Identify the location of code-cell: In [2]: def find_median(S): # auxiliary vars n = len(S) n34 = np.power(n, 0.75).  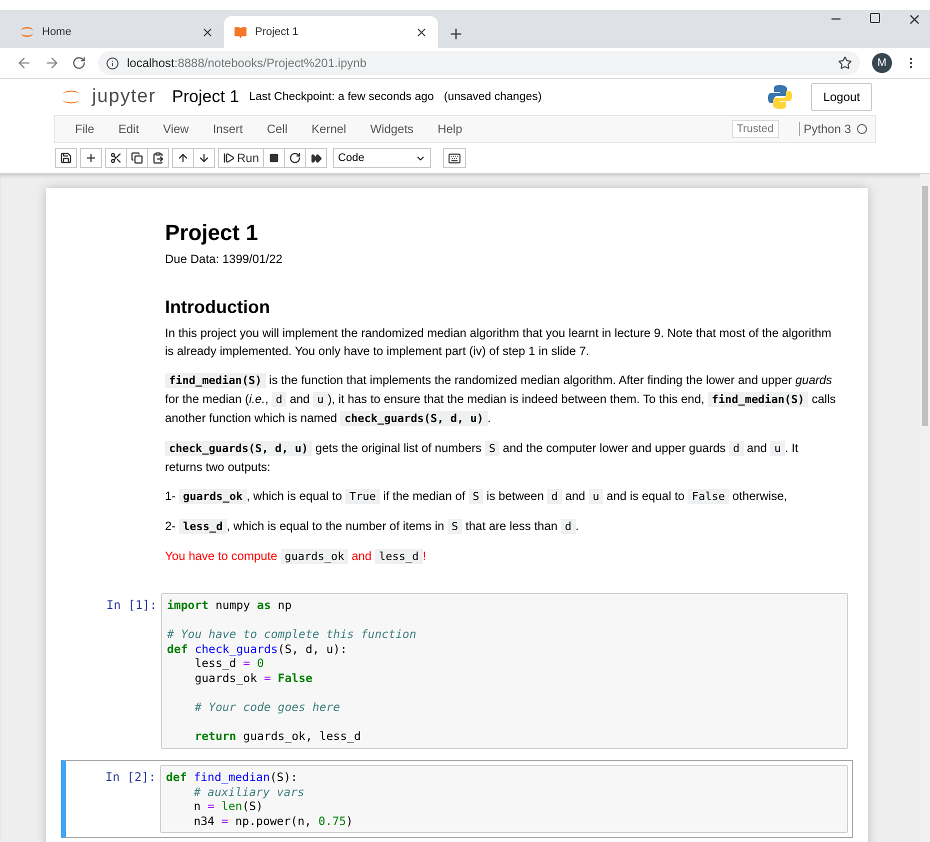
(457, 799).